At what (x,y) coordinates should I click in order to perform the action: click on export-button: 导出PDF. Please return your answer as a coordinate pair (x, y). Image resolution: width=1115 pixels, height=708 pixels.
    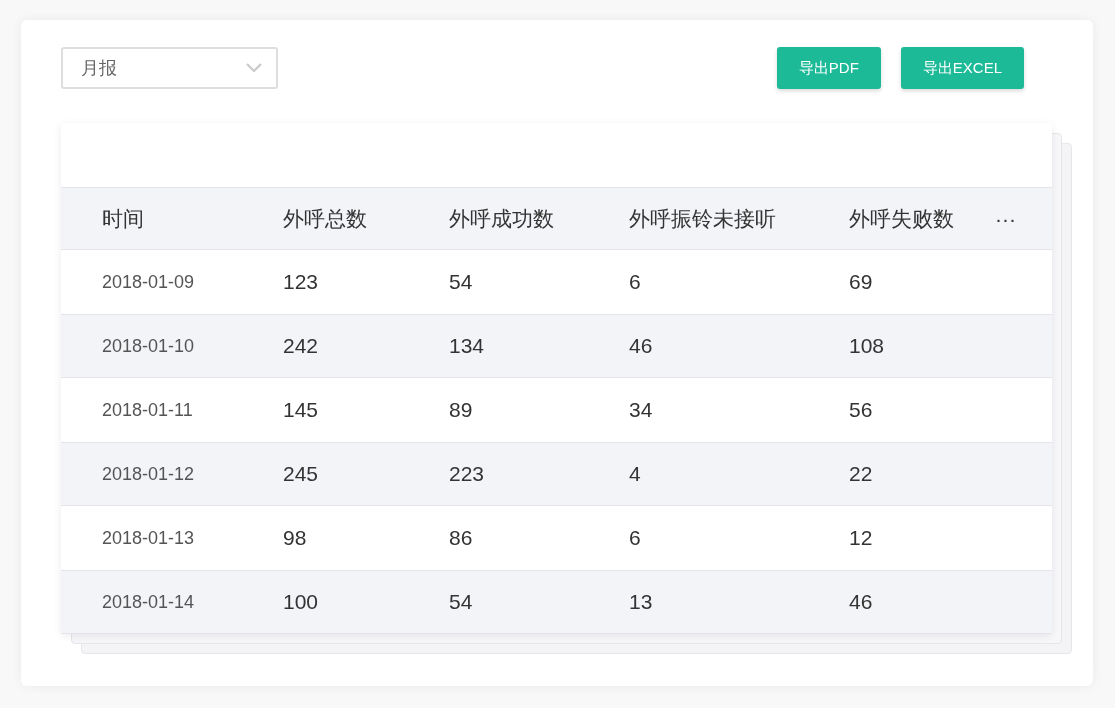
    Looking at the image, I should click on (828, 68).